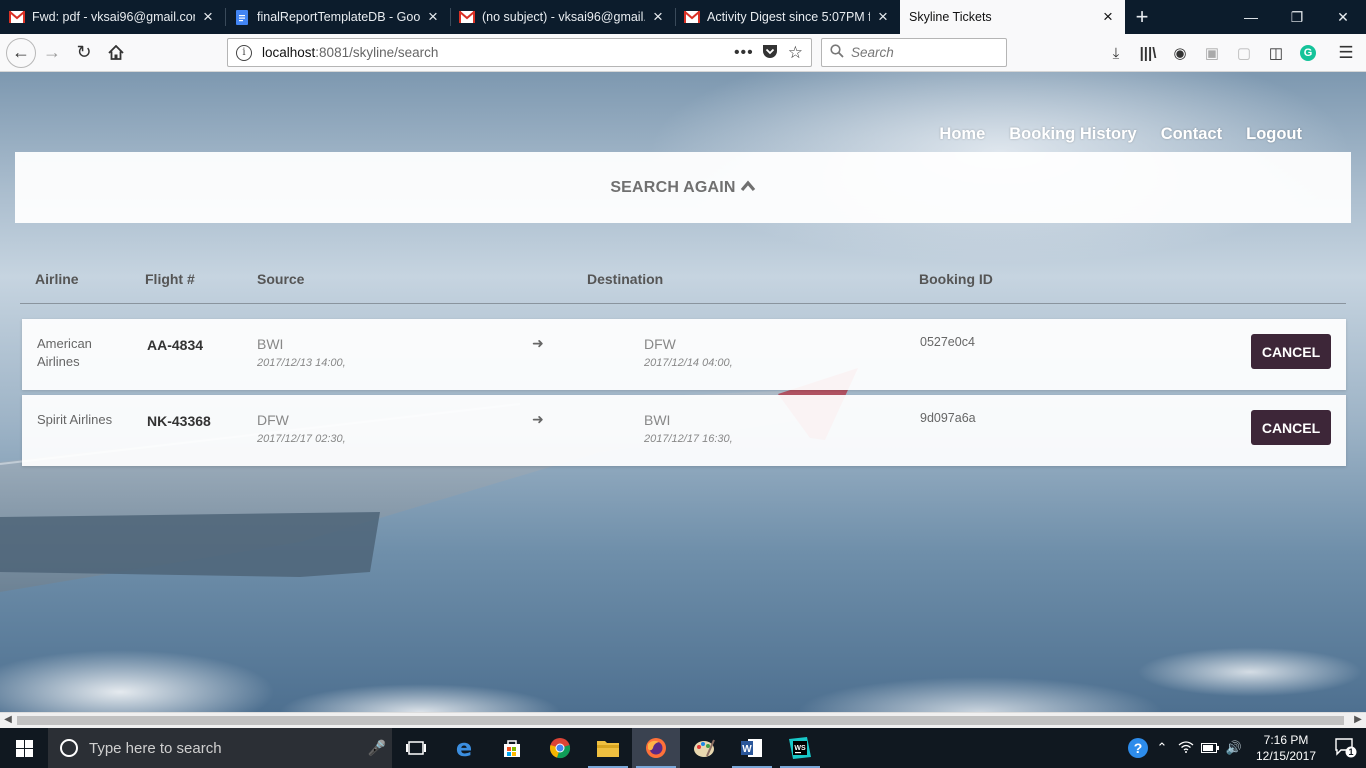 Image resolution: width=1366 pixels, height=768 pixels. What do you see at coordinates (1286, 740) in the screenshot?
I see `clock-time: 7:16 PM` at bounding box center [1286, 740].